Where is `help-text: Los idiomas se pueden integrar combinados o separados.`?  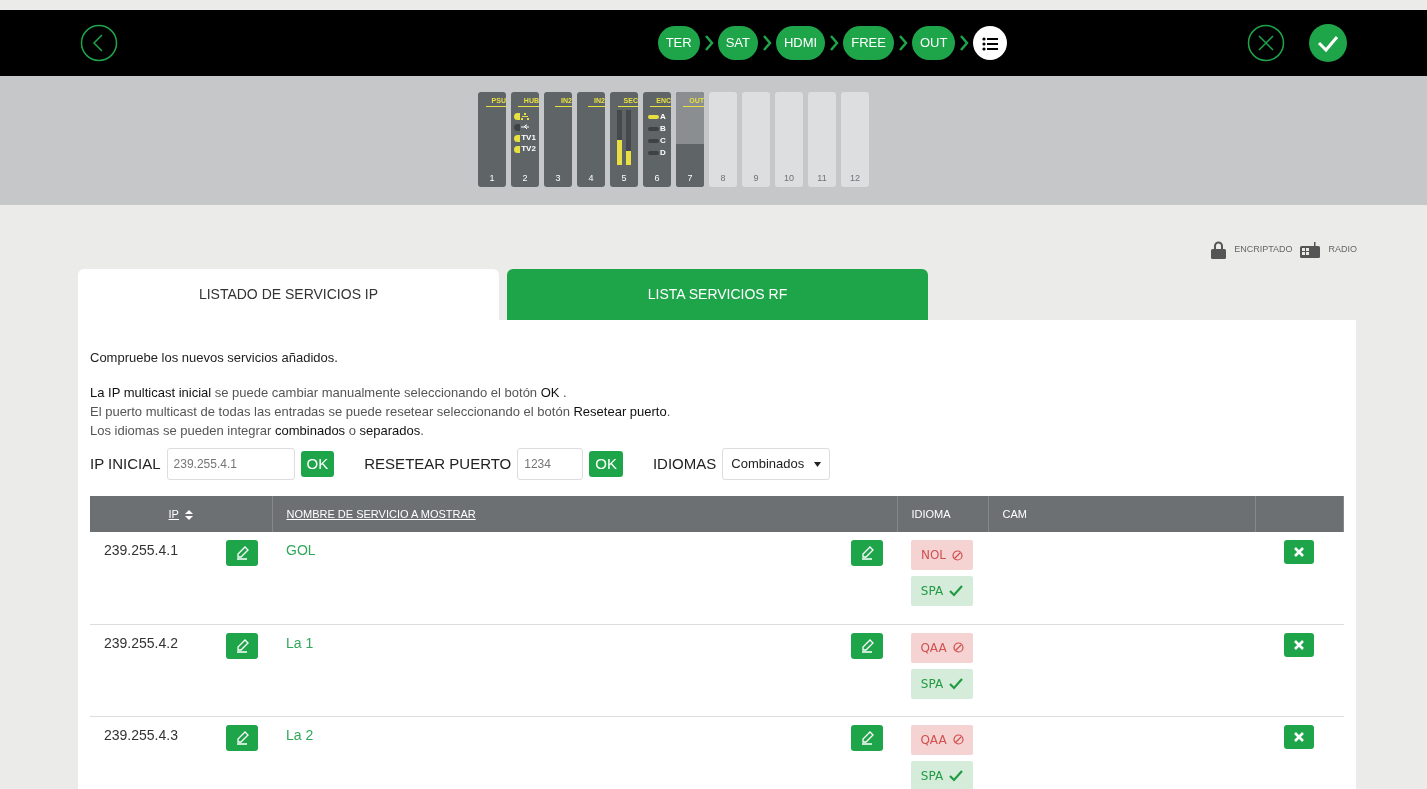
help-text: Los idiomas se pueden integrar combinados o separados. is located at coordinates (257, 431).